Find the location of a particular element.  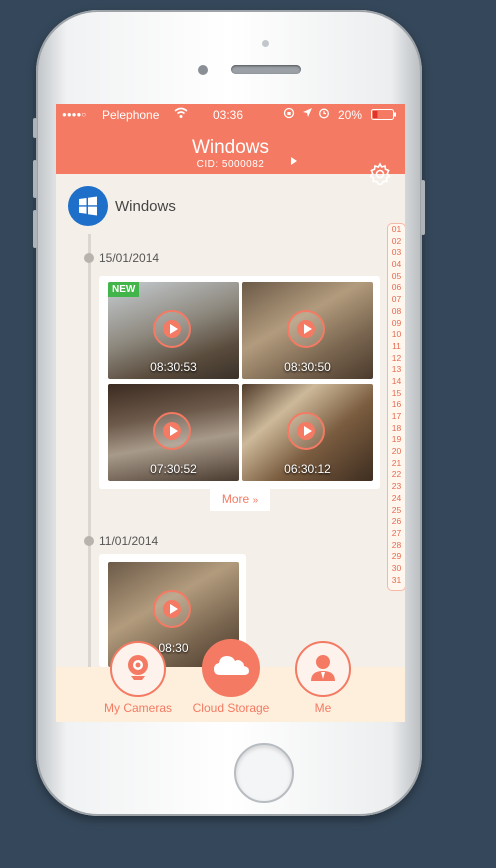

day-index-item: 01 is located at coordinates (396, 230).